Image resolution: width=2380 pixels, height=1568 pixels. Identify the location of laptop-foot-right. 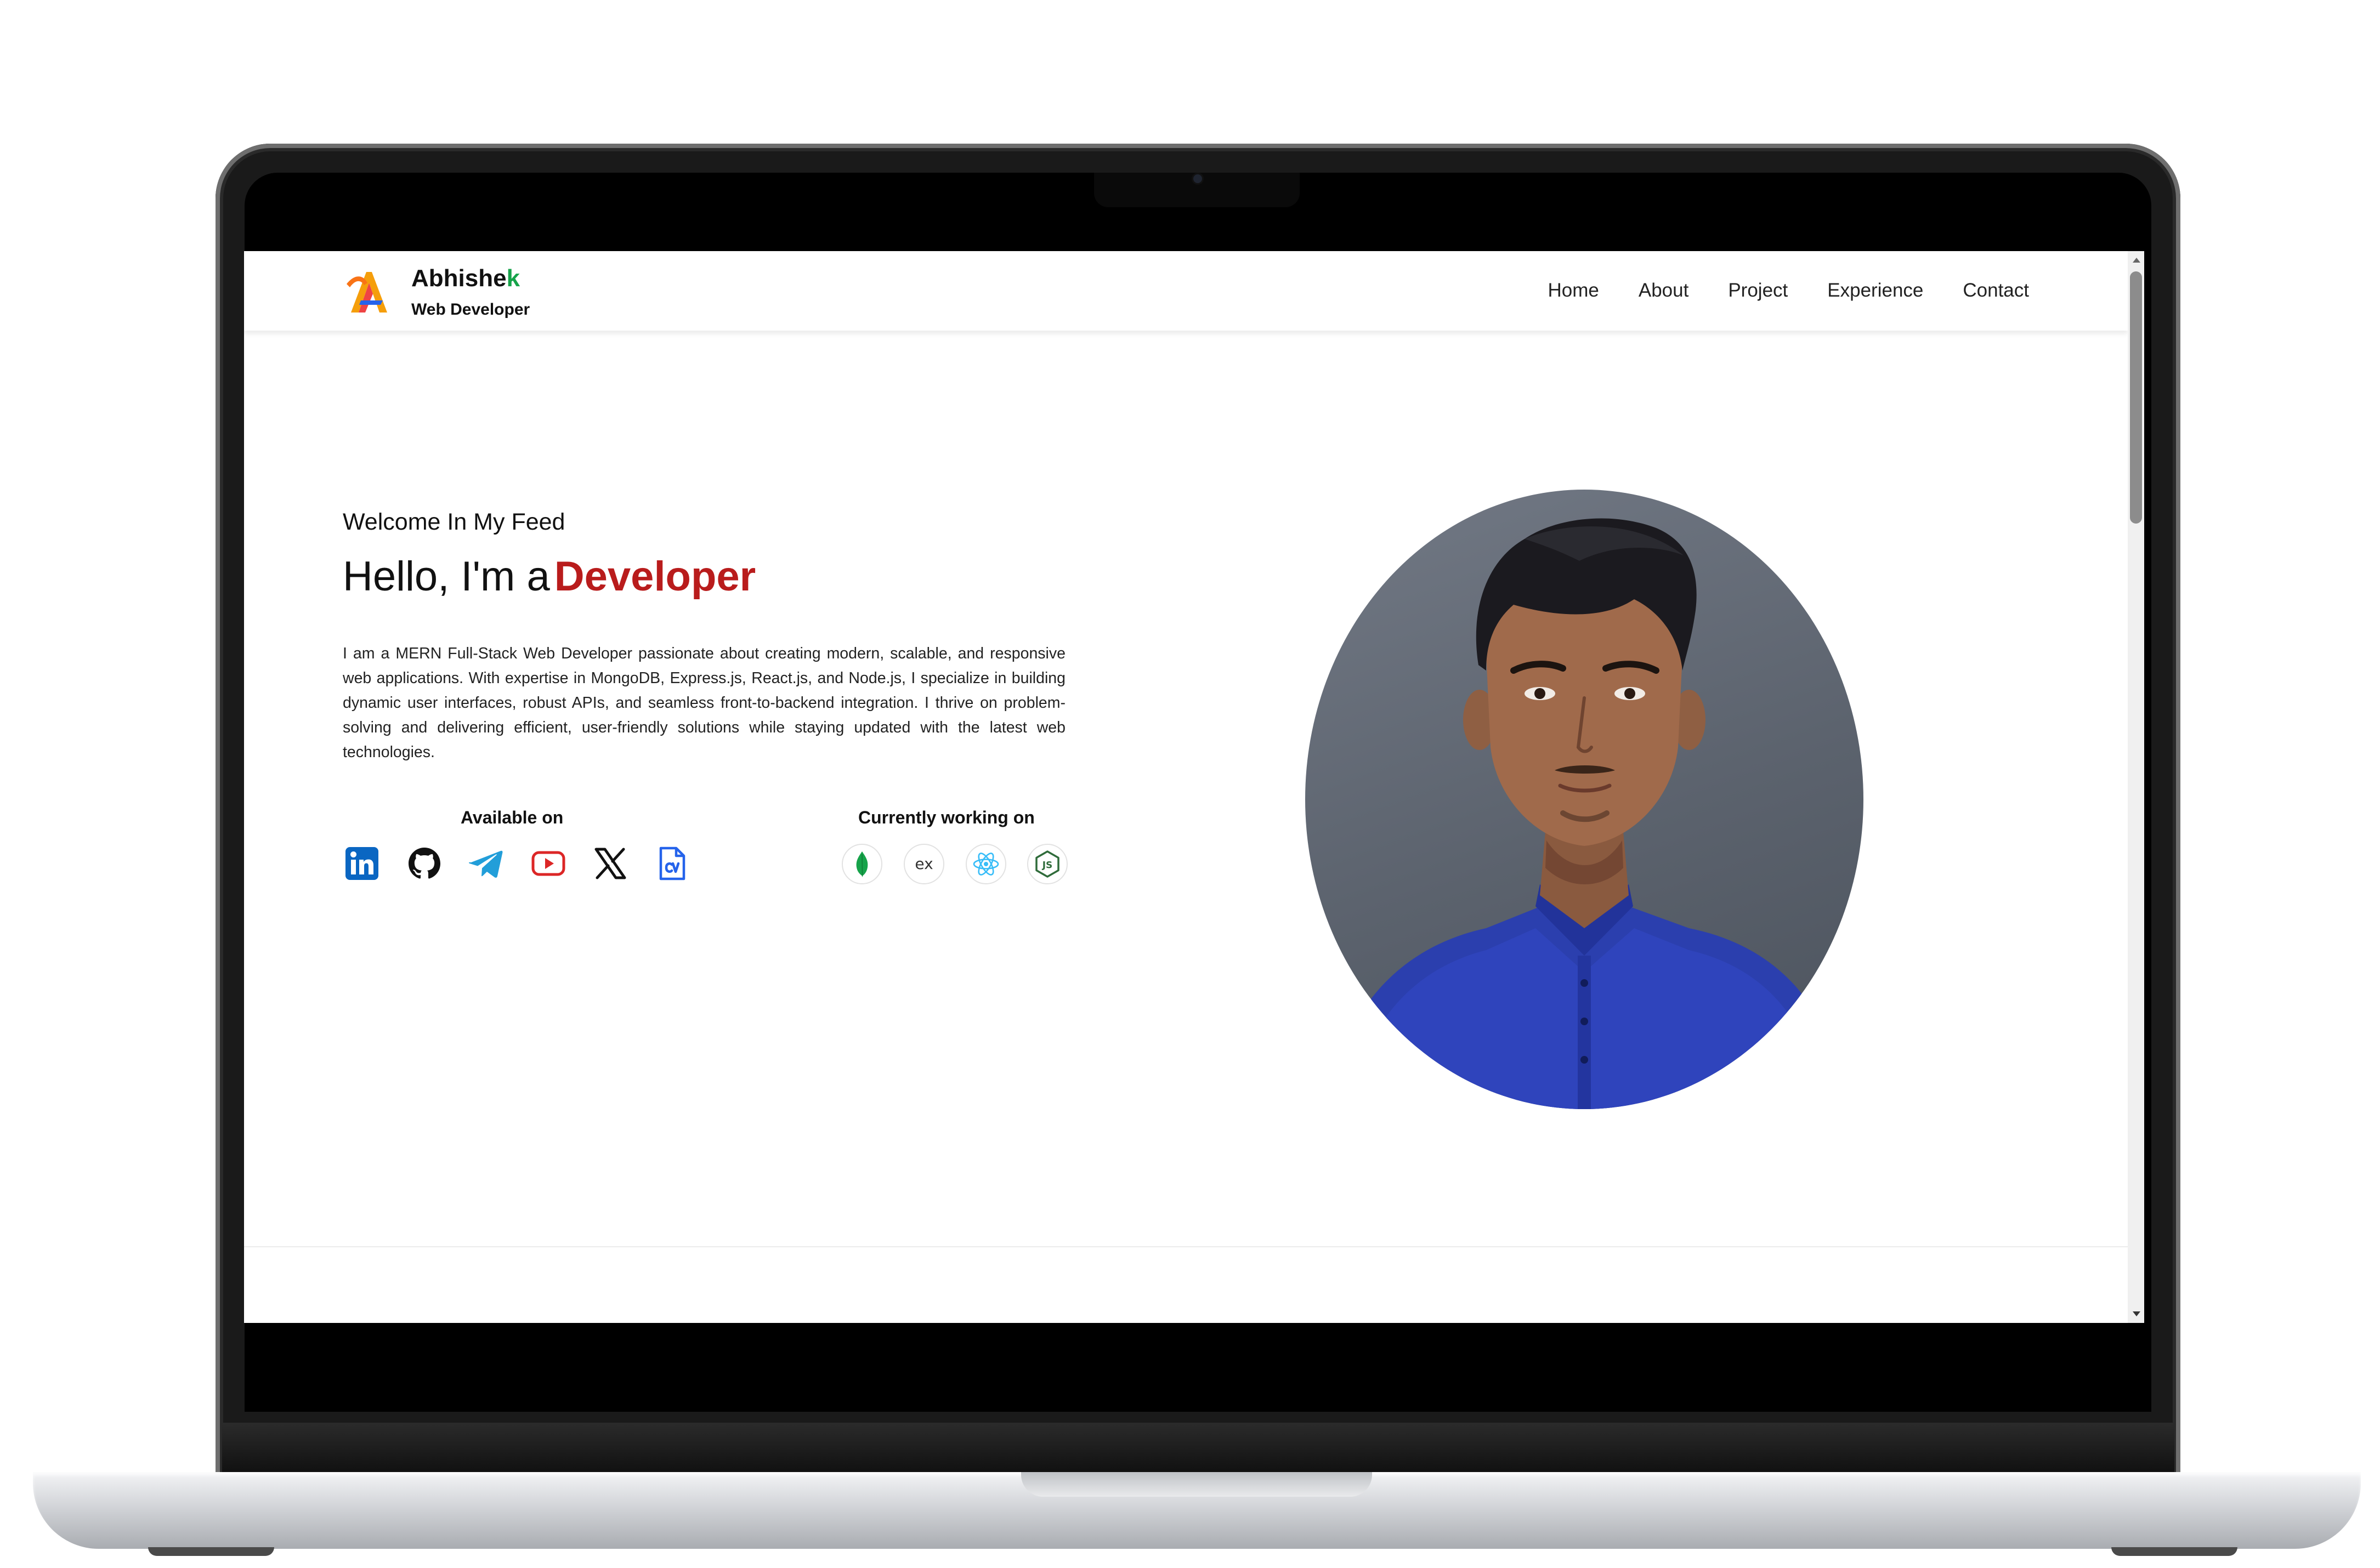
(2174, 1551).